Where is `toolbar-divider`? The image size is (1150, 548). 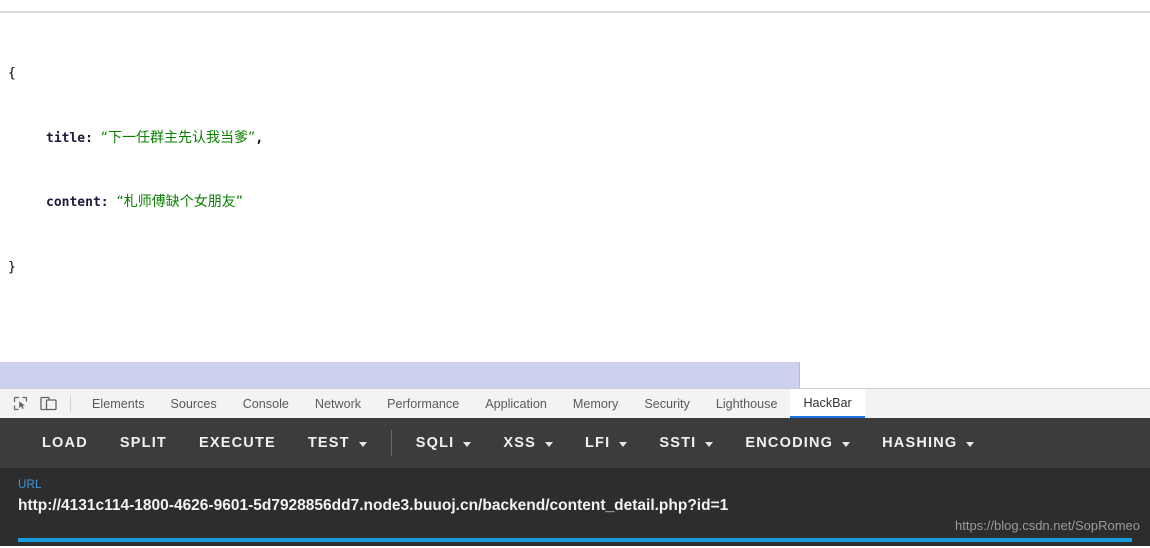
toolbar-divider is located at coordinates (391, 443).